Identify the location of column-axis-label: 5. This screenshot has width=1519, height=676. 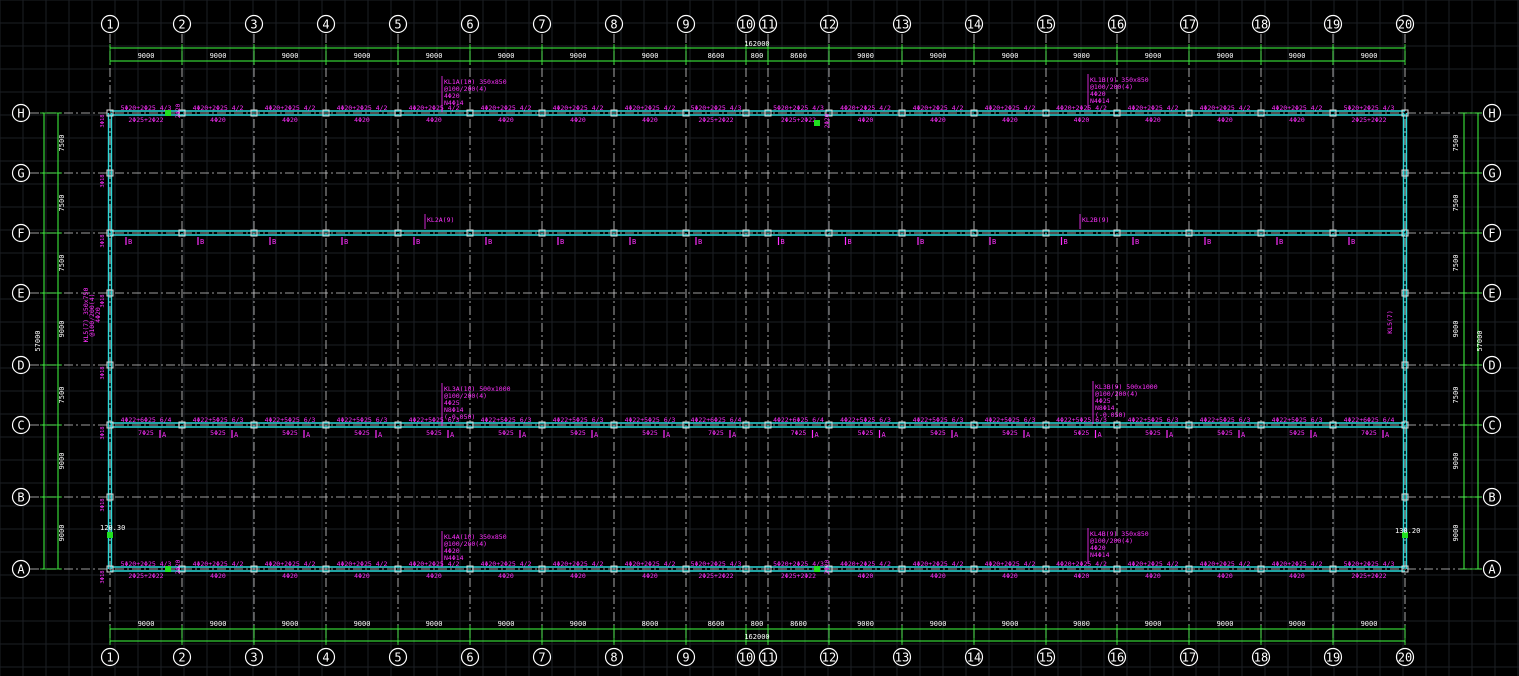
(397, 658).